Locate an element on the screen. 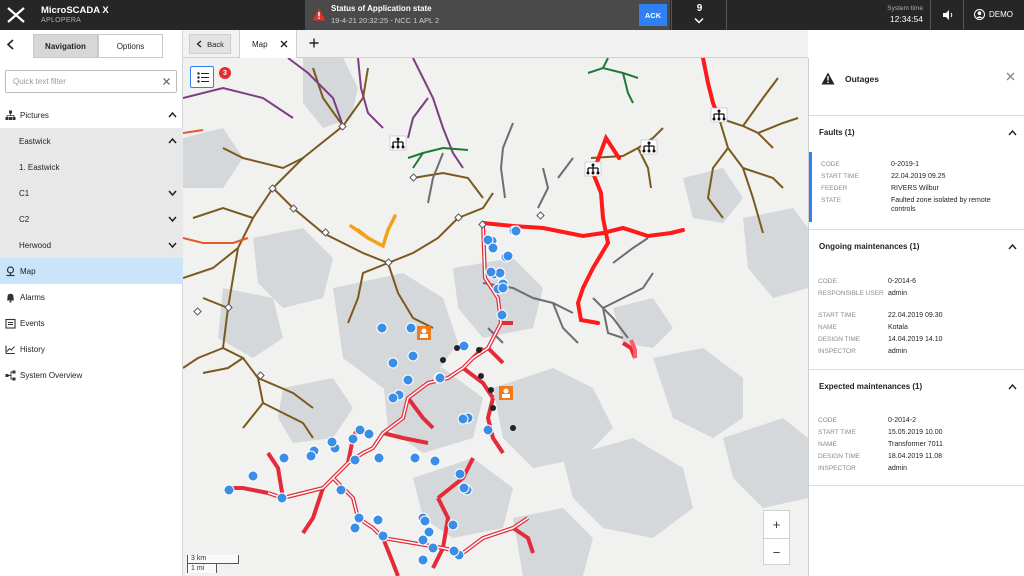  expected-row: DESIGN TIME 18.04.2019 11.08 is located at coordinates (880, 456).